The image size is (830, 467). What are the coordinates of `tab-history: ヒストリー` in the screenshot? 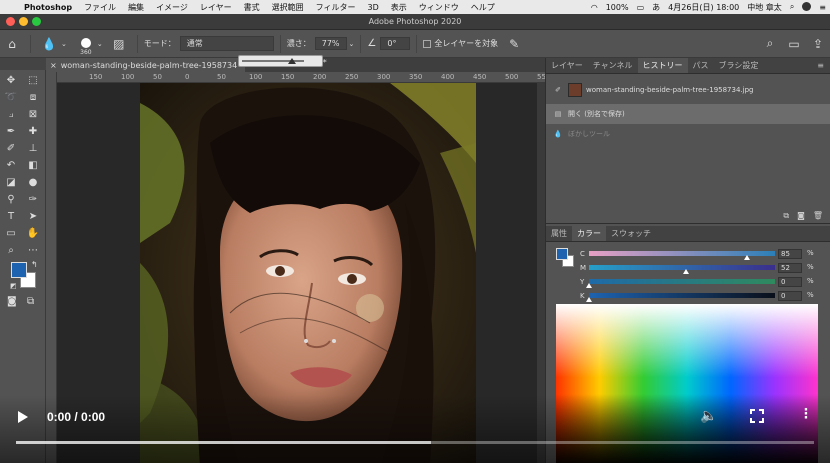 It's located at (662, 65).